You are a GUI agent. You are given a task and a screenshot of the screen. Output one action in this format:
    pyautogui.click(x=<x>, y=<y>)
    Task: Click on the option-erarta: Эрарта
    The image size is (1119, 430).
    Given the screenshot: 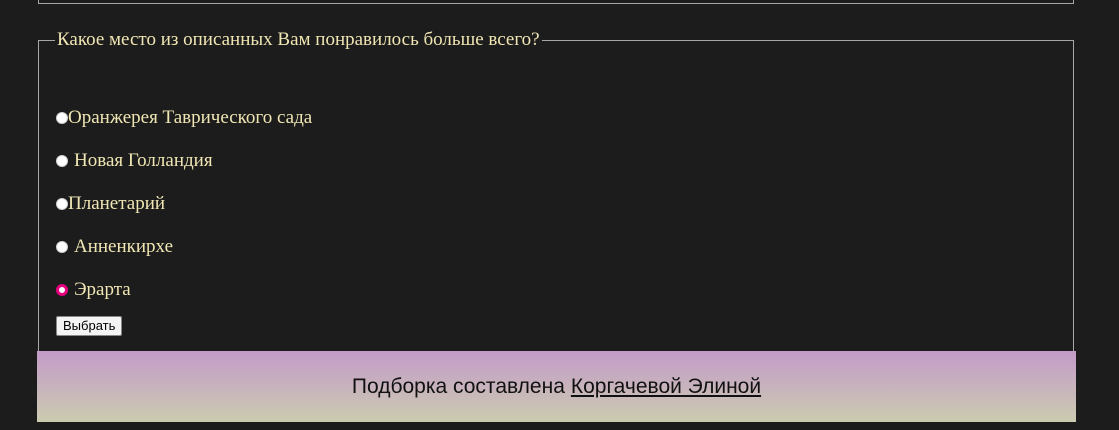 What is the action you would take?
    pyautogui.click(x=184, y=289)
    